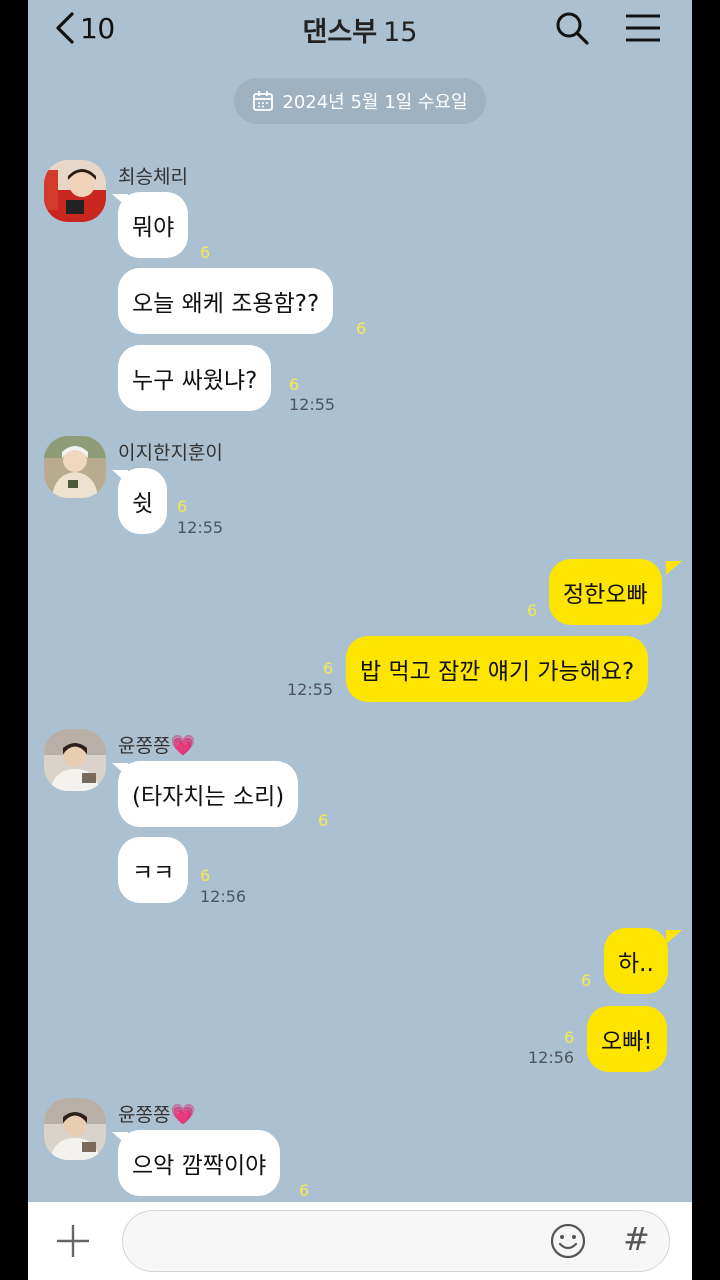  Describe the element at coordinates (199, 1166) in the screenshot. I see `message-text: 으악 깜짝이야` at that location.